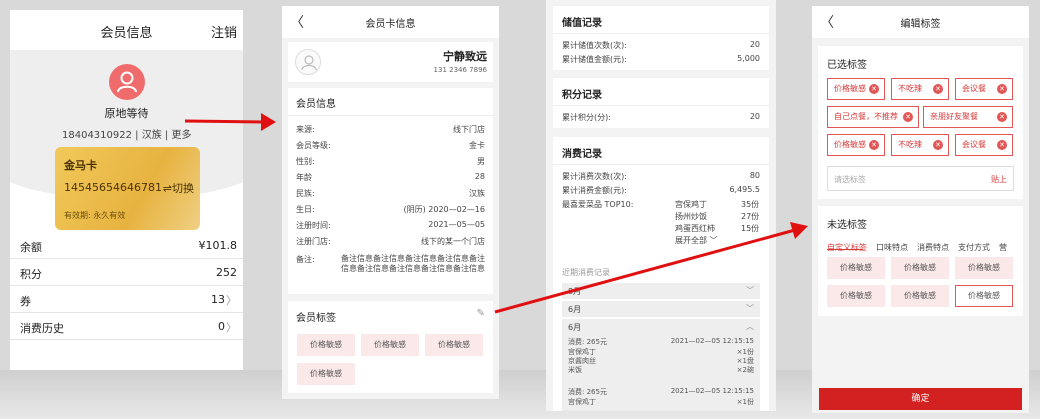 The height and width of the screenshot is (419, 1040). Describe the element at coordinates (481, 313) in the screenshot. I see `edit-icon: ✎` at that location.